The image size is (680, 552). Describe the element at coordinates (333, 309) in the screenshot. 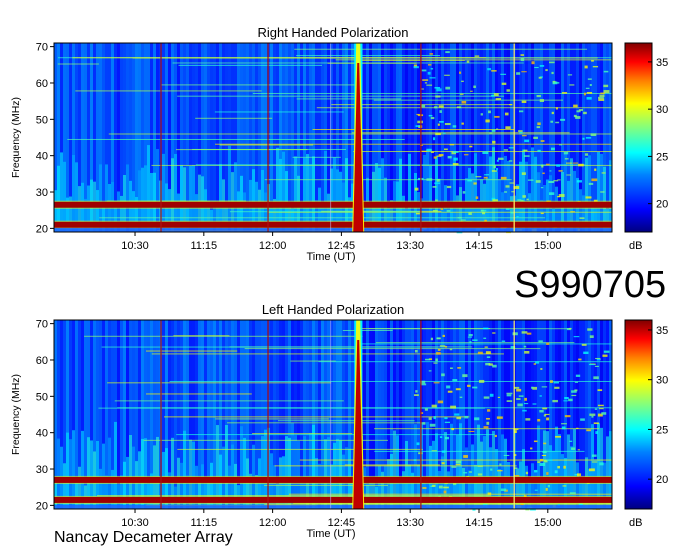

I see `chart-title: Left Handed Polarization` at that location.